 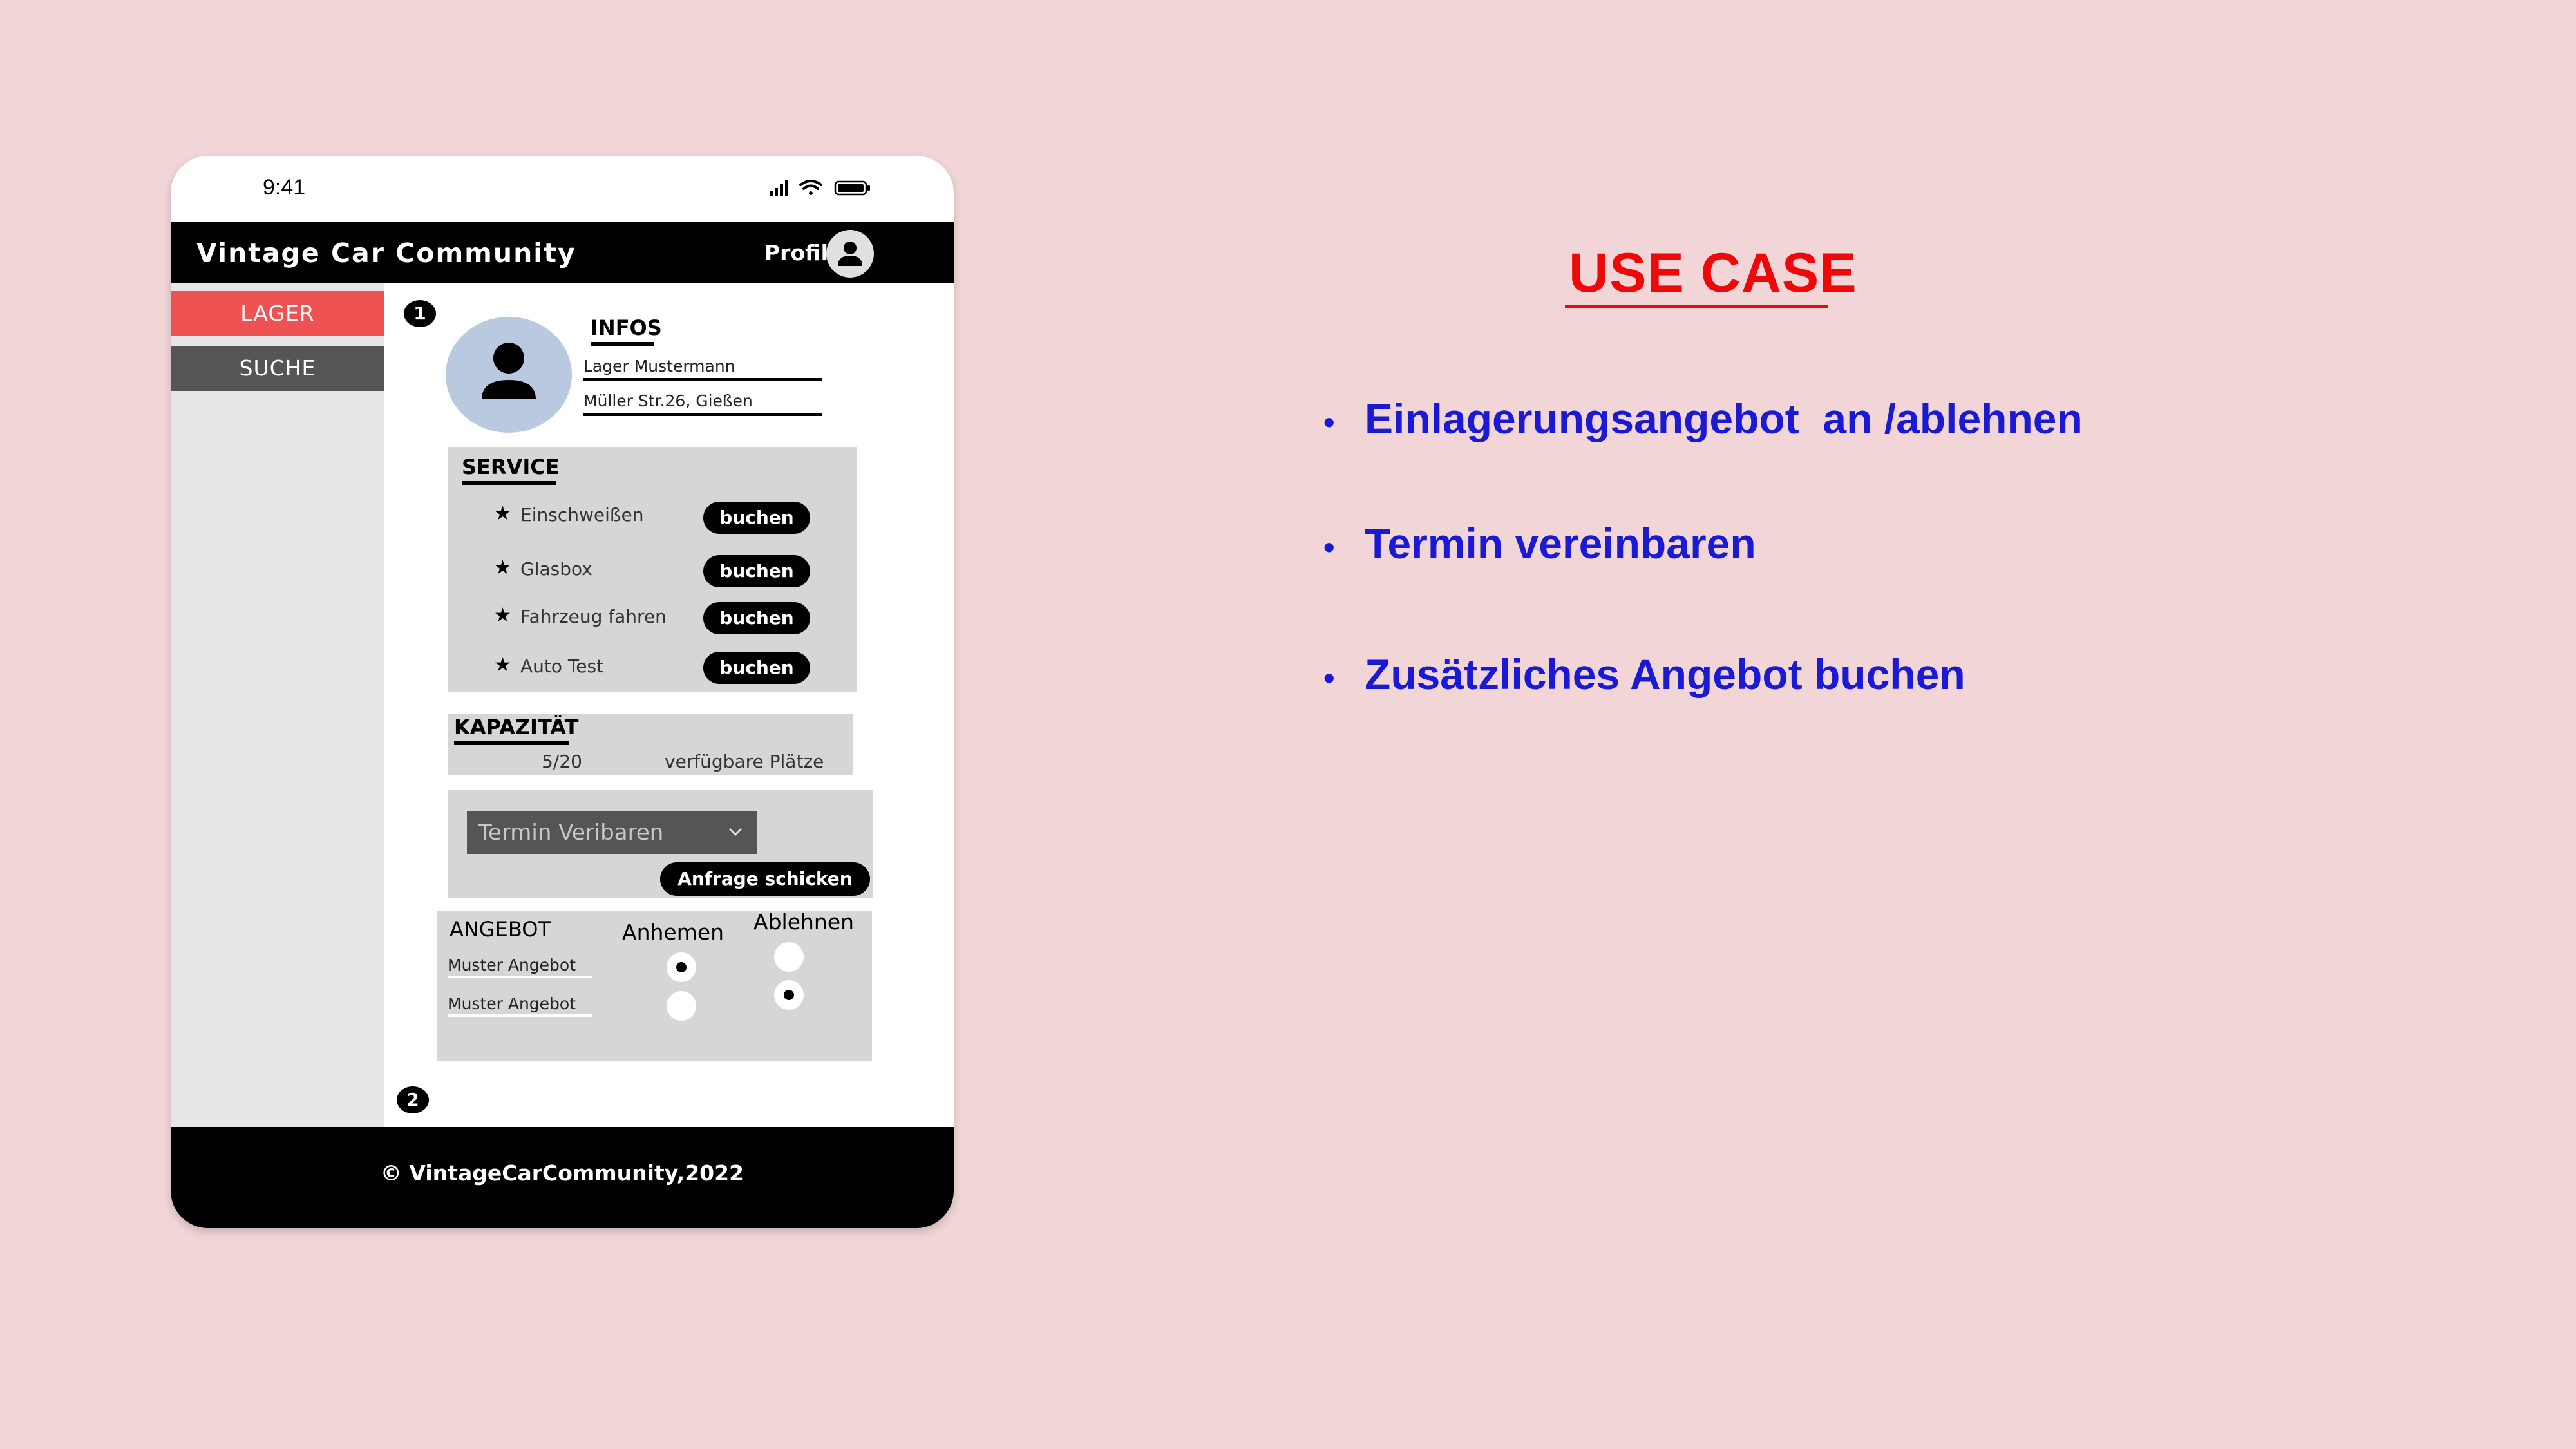 What do you see at coordinates (277, 705) in the screenshot?
I see `sidebar: LAGER SUCHE` at bounding box center [277, 705].